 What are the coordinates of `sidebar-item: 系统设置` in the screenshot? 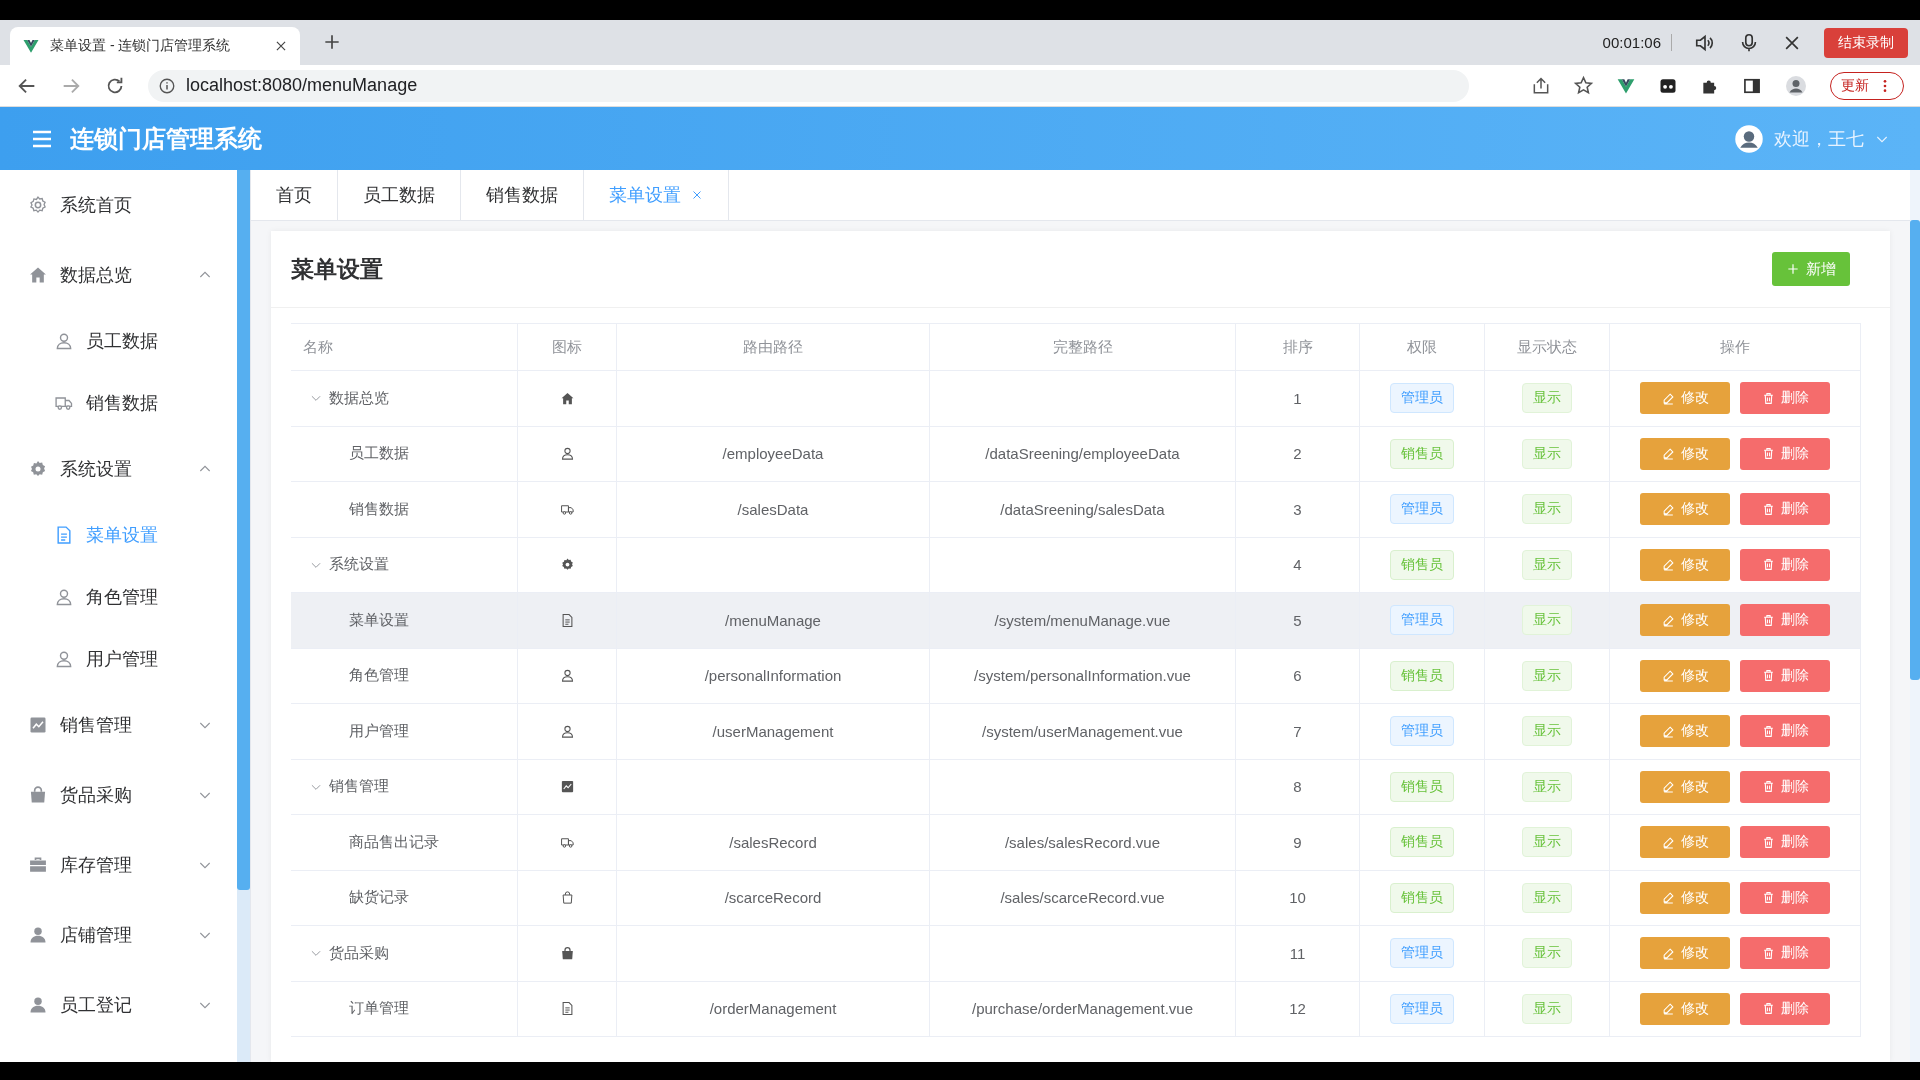 It's located at (118, 469).